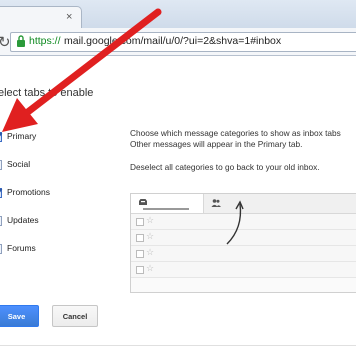  I want to click on category-label: Promotions, so click(28, 192).